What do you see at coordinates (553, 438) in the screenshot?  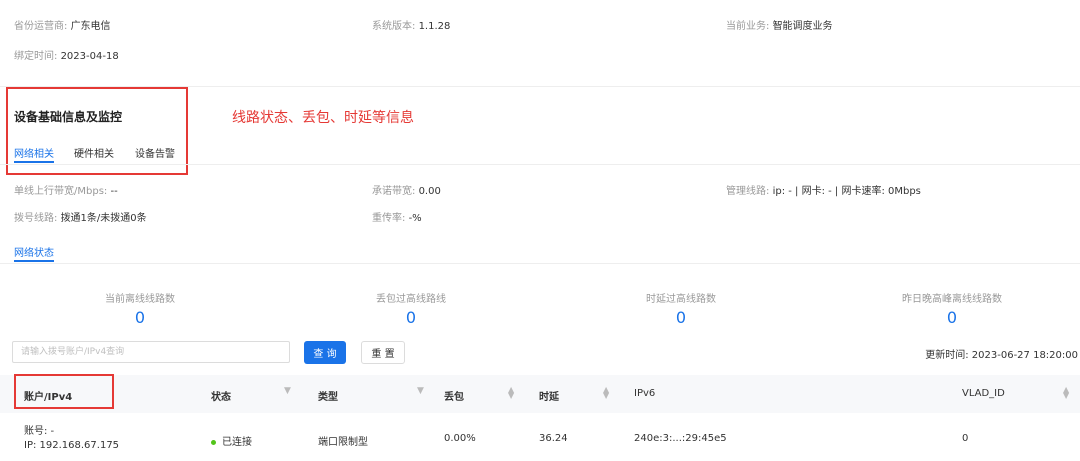 I see `row-latency: 36.24` at bounding box center [553, 438].